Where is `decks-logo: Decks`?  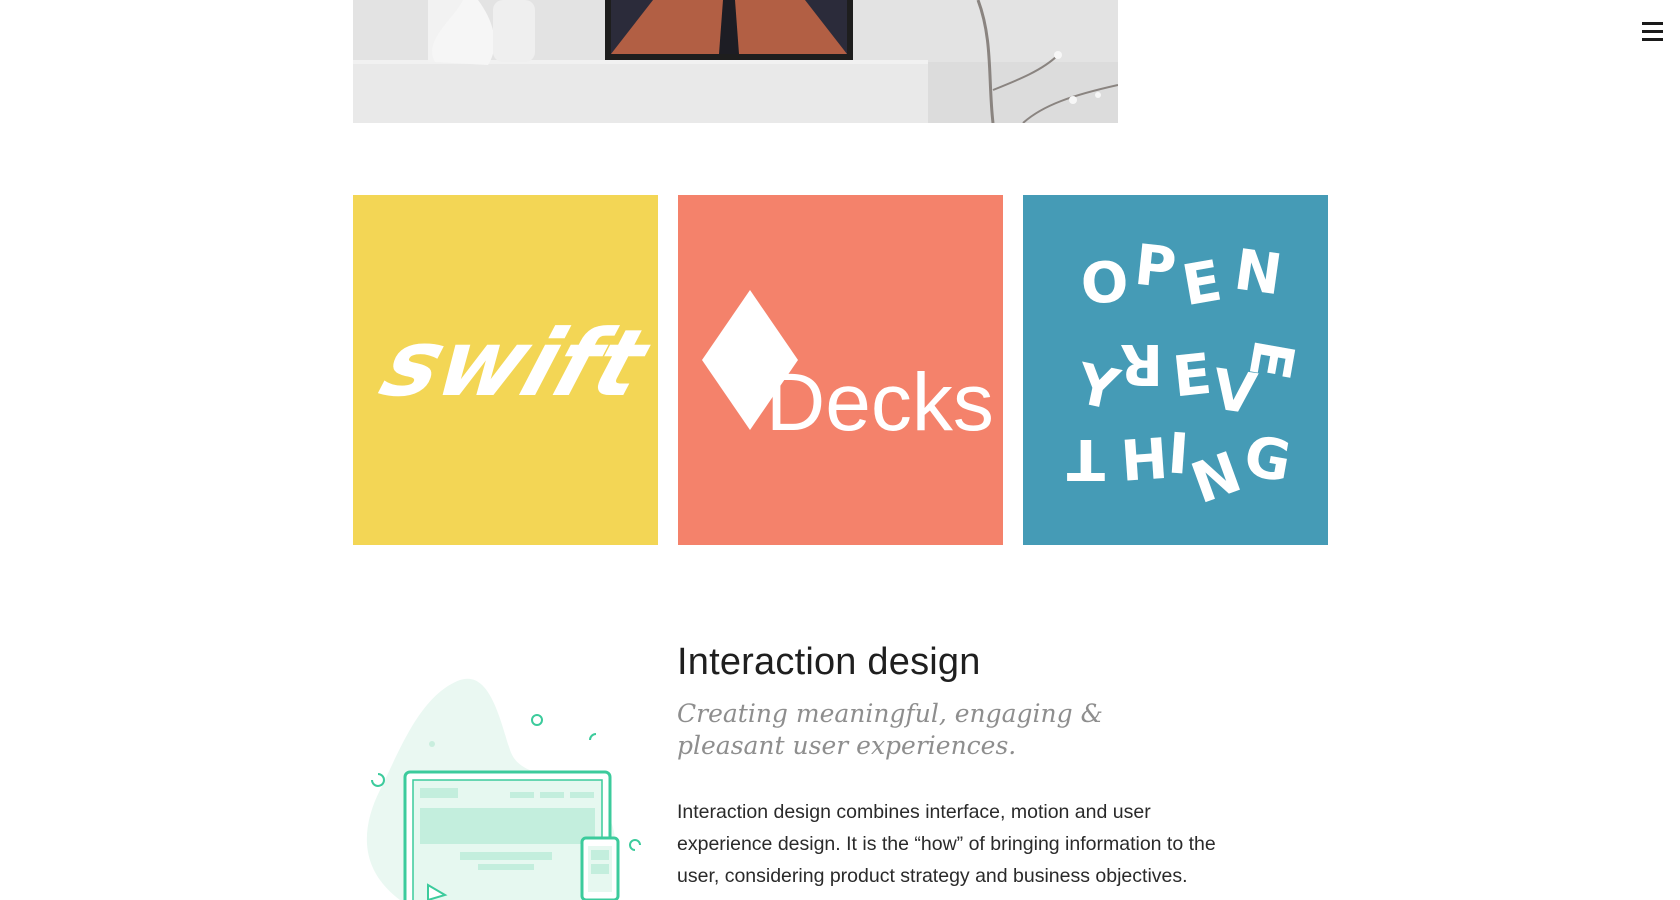 decks-logo: Decks is located at coordinates (840, 370).